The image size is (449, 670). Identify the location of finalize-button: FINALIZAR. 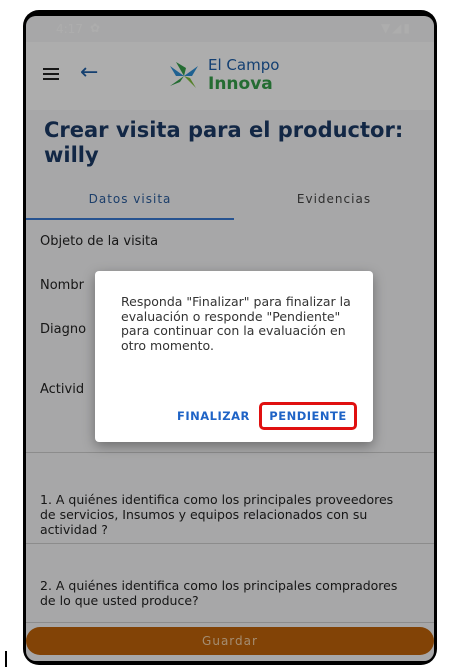
(213, 416).